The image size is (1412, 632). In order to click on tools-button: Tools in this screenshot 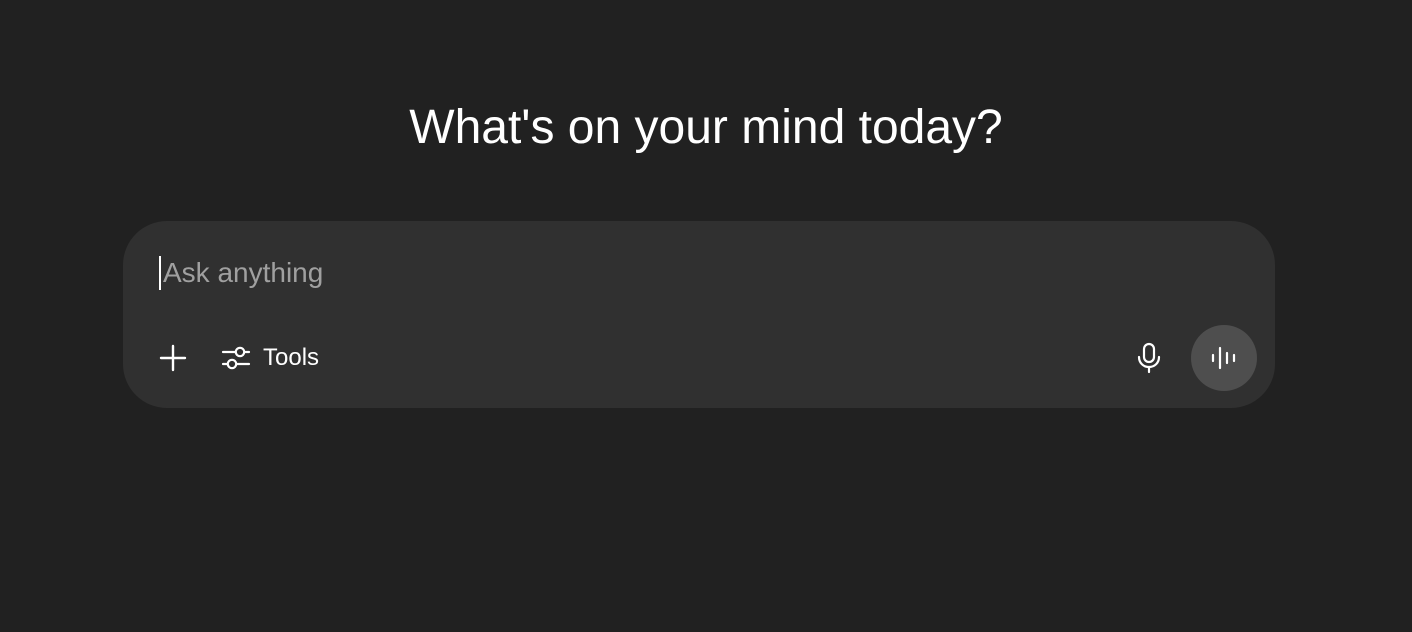, I will do `click(270, 358)`.